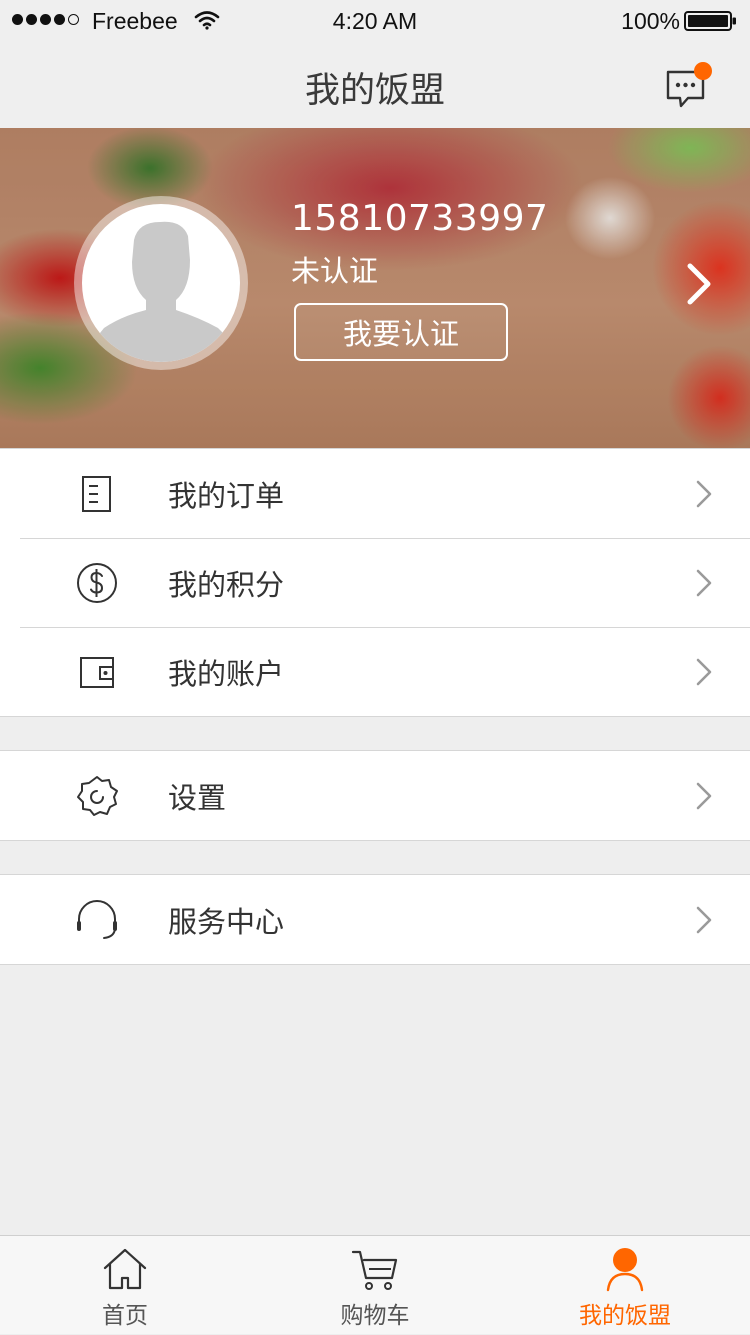 Image resolution: width=750 pixels, height=1335 pixels. What do you see at coordinates (375, 20) in the screenshot?
I see `status-bar: Freebee 4:20 AM 100%` at bounding box center [375, 20].